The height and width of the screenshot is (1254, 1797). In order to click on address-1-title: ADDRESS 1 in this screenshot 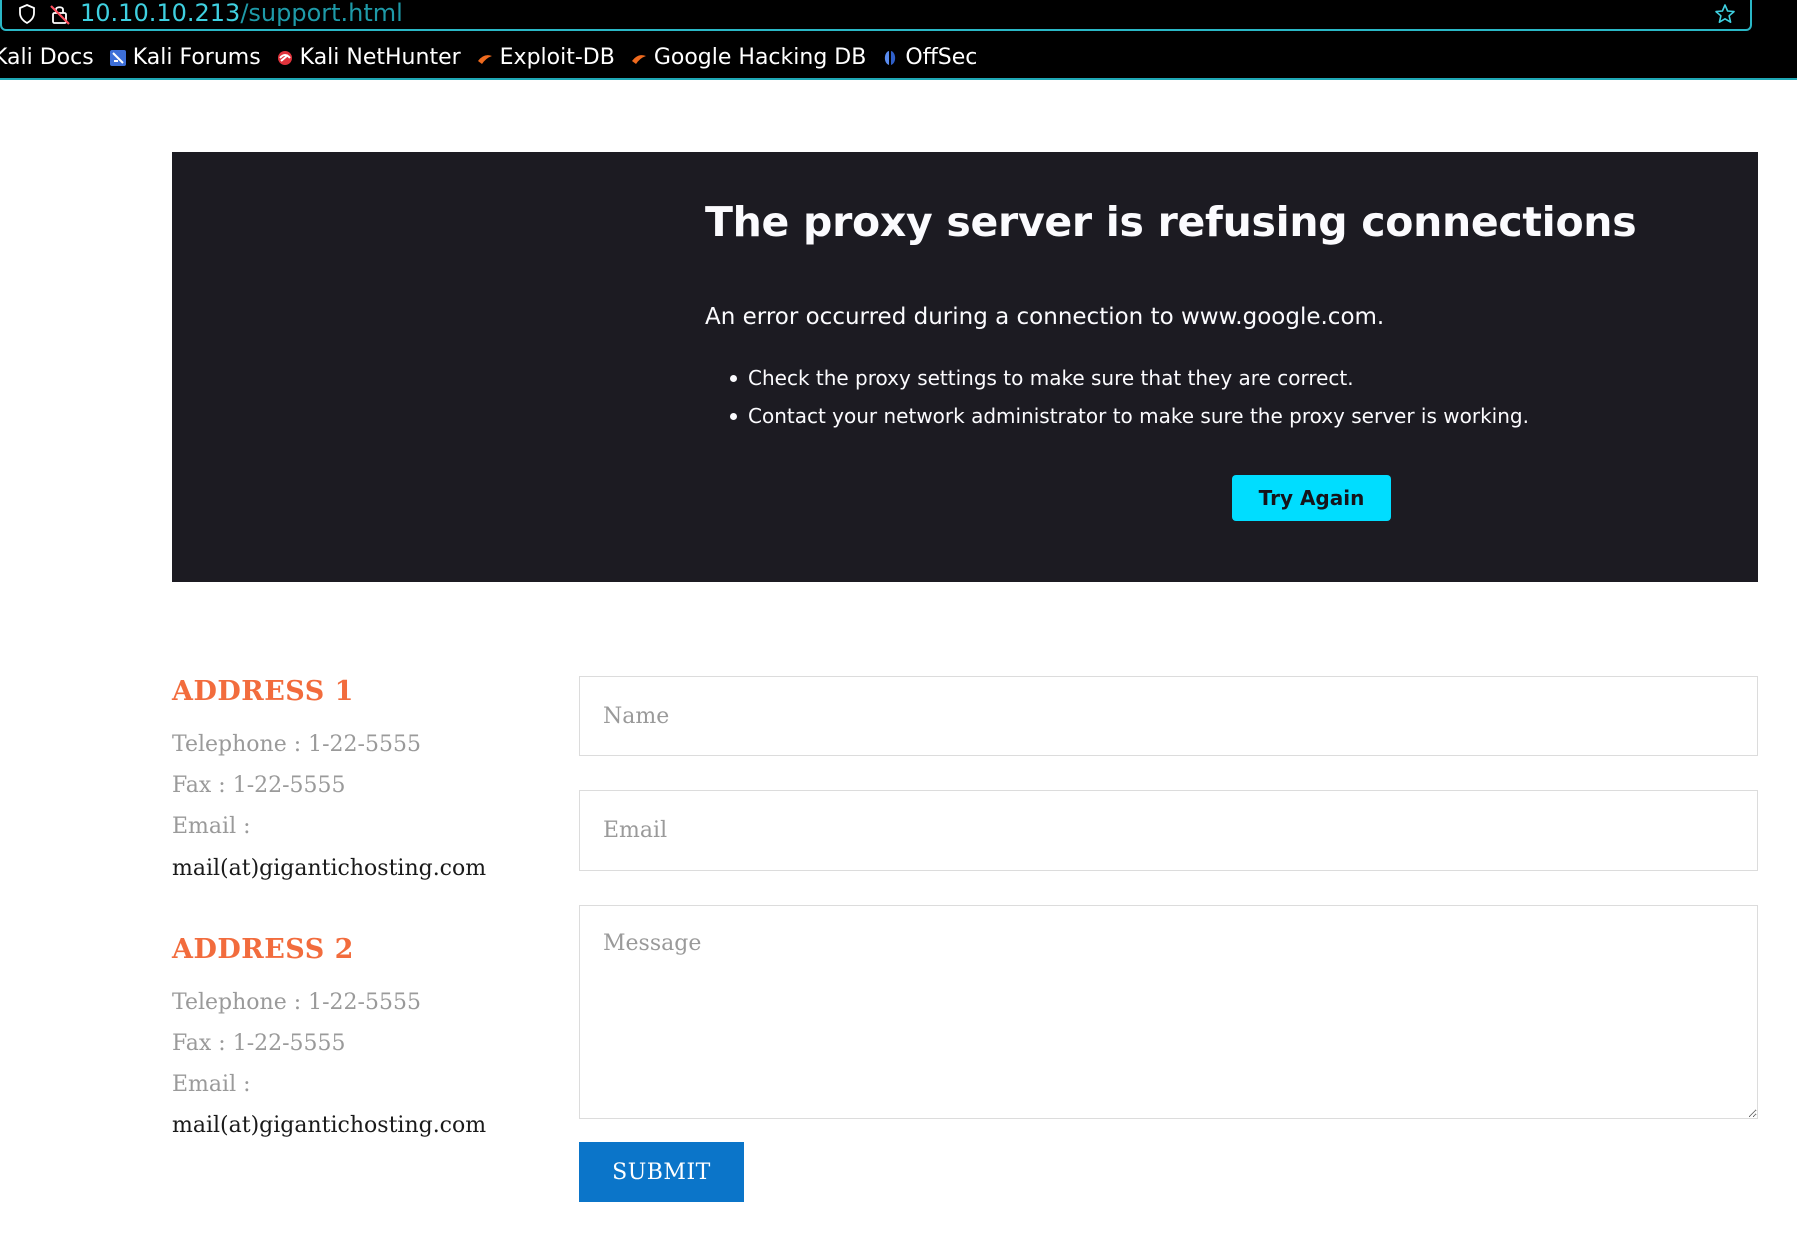, I will do `click(263, 691)`.